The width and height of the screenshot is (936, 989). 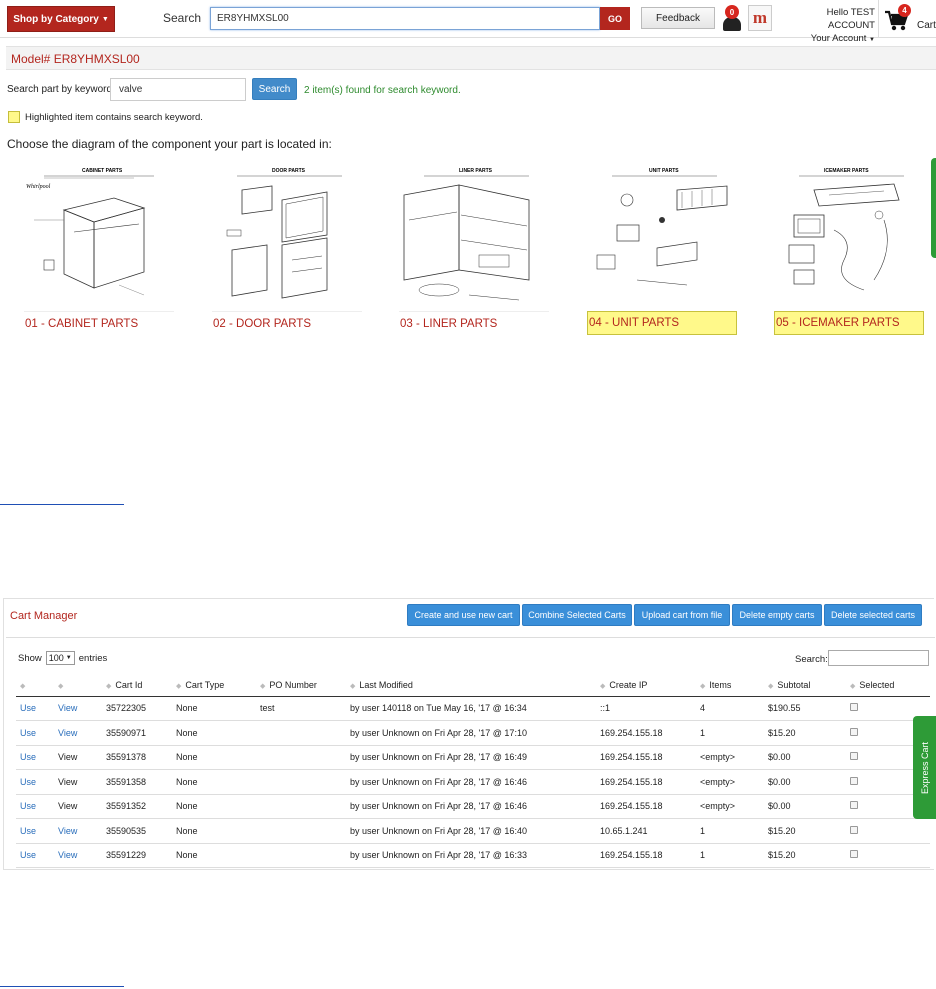 What do you see at coordinates (99, 323) in the screenshot?
I see `diagram-caption: 01 - CABINET PARTS` at bounding box center [99, 323].